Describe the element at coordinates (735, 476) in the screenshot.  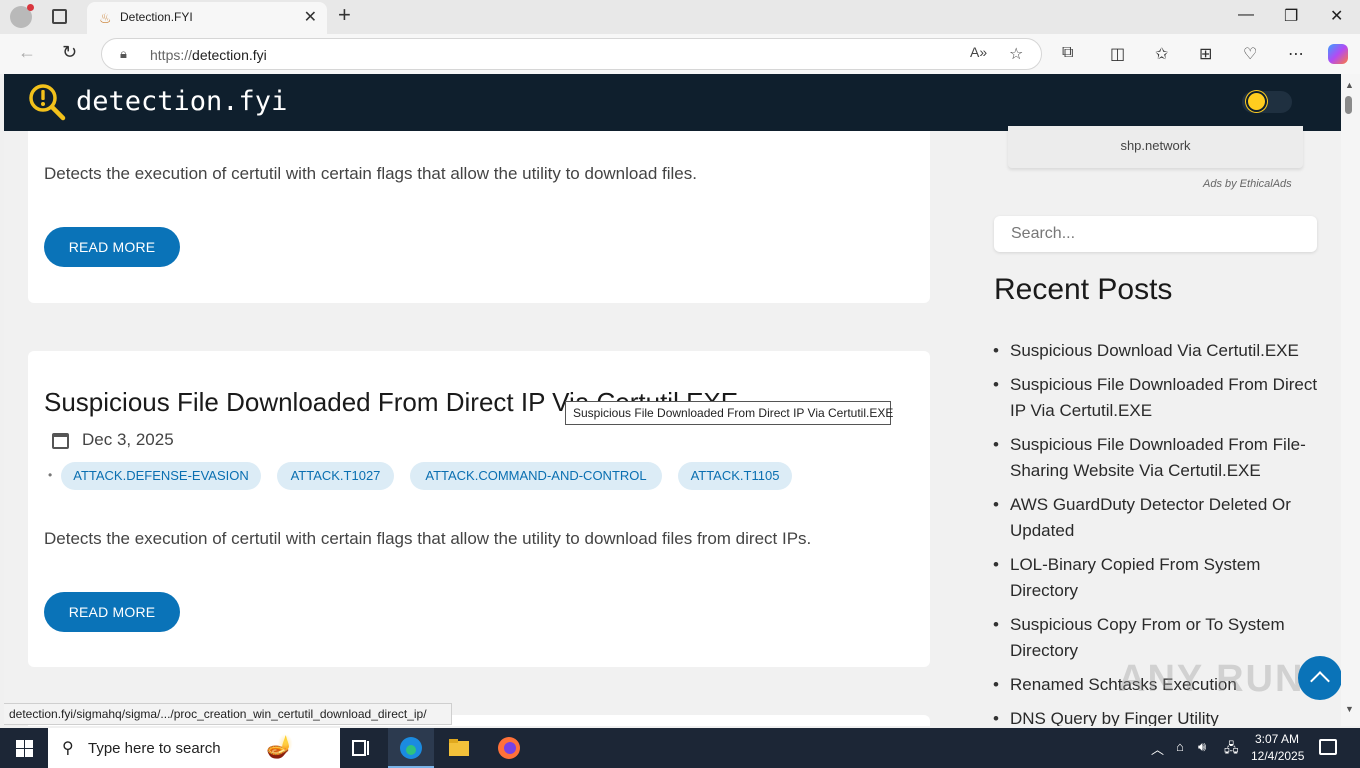
I see `tag-t1105: ATTACK.T1105` at that location.